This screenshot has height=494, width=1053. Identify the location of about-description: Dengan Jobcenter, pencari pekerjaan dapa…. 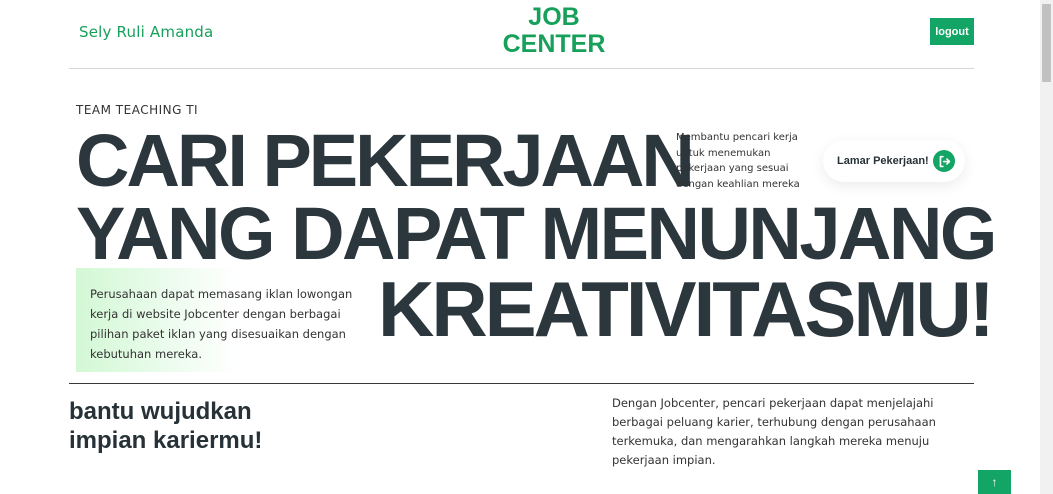
(774, 431).